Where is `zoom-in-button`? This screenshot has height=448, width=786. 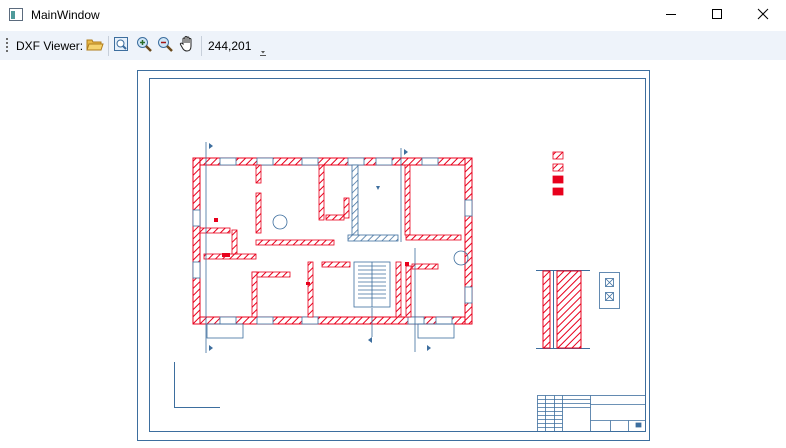
zoom-in-button is located at coordinates (144, 46).